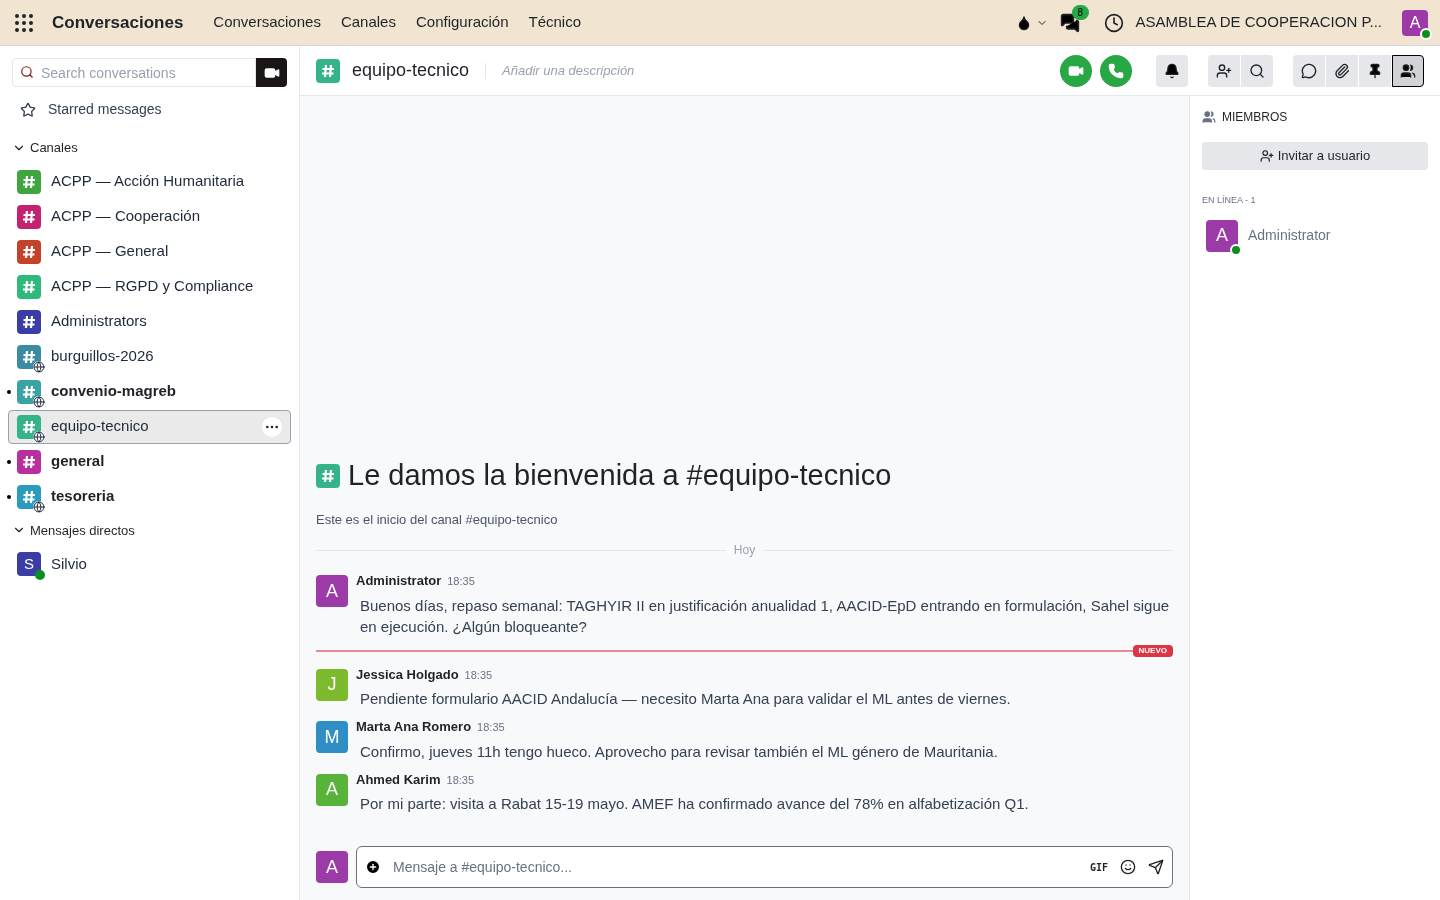 This screenshot has width=1440, height=900. What do you see at coordinates (694, 804) in the screenshot?
I see `message-text: Por mi parte: visita a Rabat 15-19 mayo. AMEF ha confirmado avance del 78% en alfabetización Q1.` at bounding box center [694, 804].